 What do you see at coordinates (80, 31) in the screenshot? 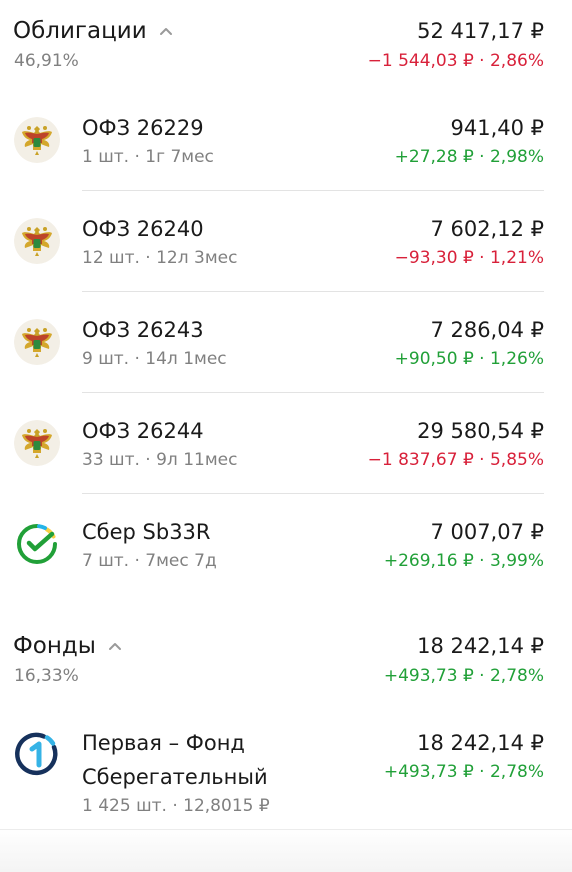
I see `bonds-title: Облигации` at bounding box center [80, 31].